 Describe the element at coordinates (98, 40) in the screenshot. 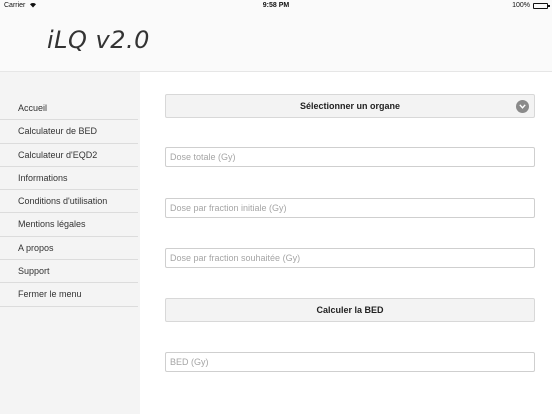

I see `app-logo: iLQ v2.0` at that location.